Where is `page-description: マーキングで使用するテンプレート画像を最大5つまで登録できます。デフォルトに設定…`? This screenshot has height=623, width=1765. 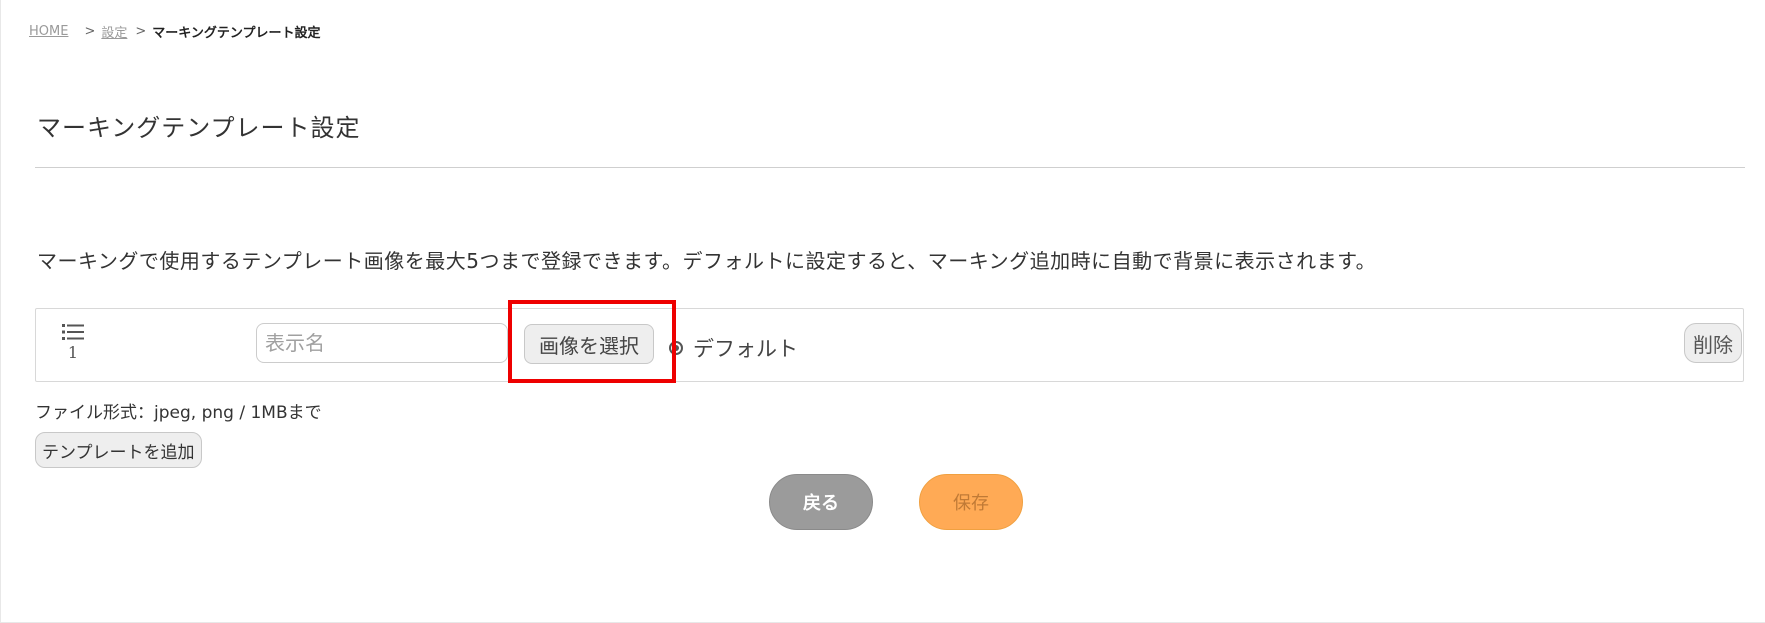
page-description: マーキングで使用するテンプレート画像を最大5つまで登録できます。デフォルトに設定… is located at coordinates (707, 261).